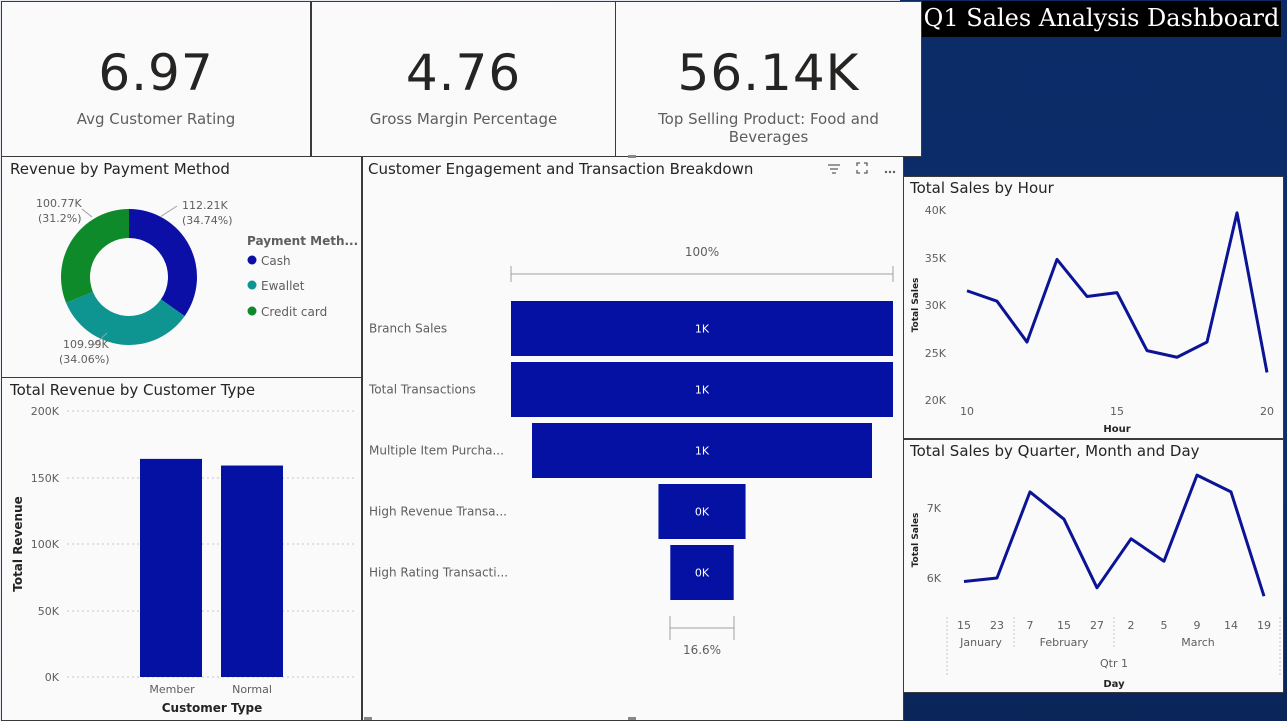  I want to click on x-tick-label: 23, so click(997, 625).